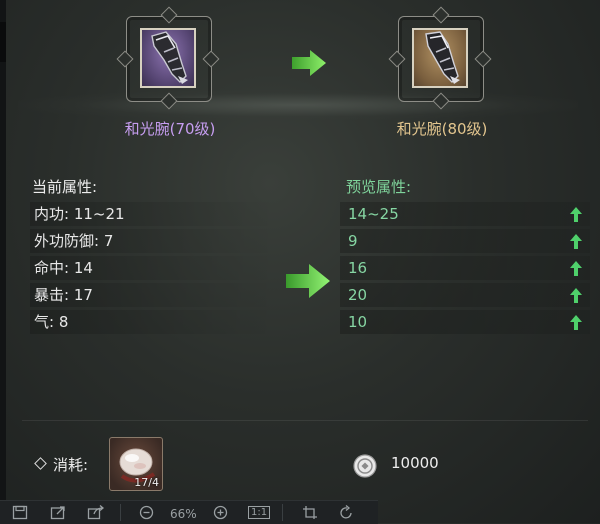 Image resolution: width=600 pixels, height=524 pixels. I want to click on upgrade-arrow-icon, so click(309, 63).